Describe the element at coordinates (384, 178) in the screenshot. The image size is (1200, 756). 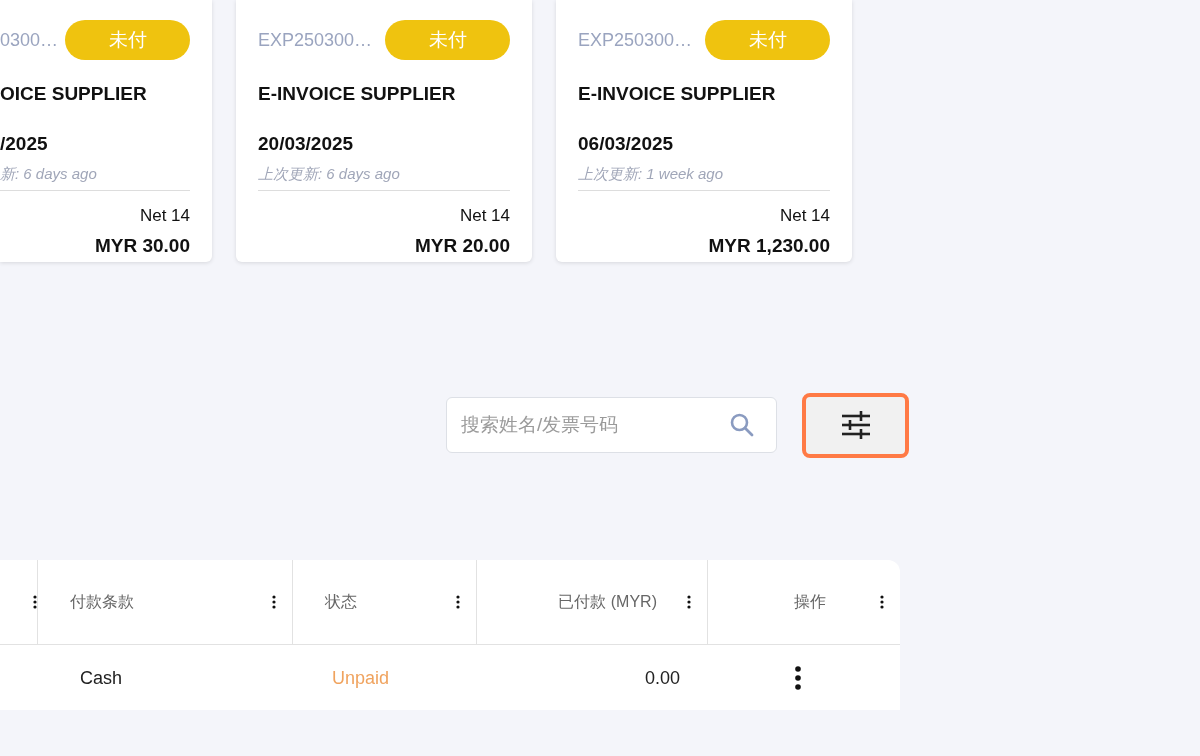
I see `last-updated: 上次更新: 6 days ago` at that location.